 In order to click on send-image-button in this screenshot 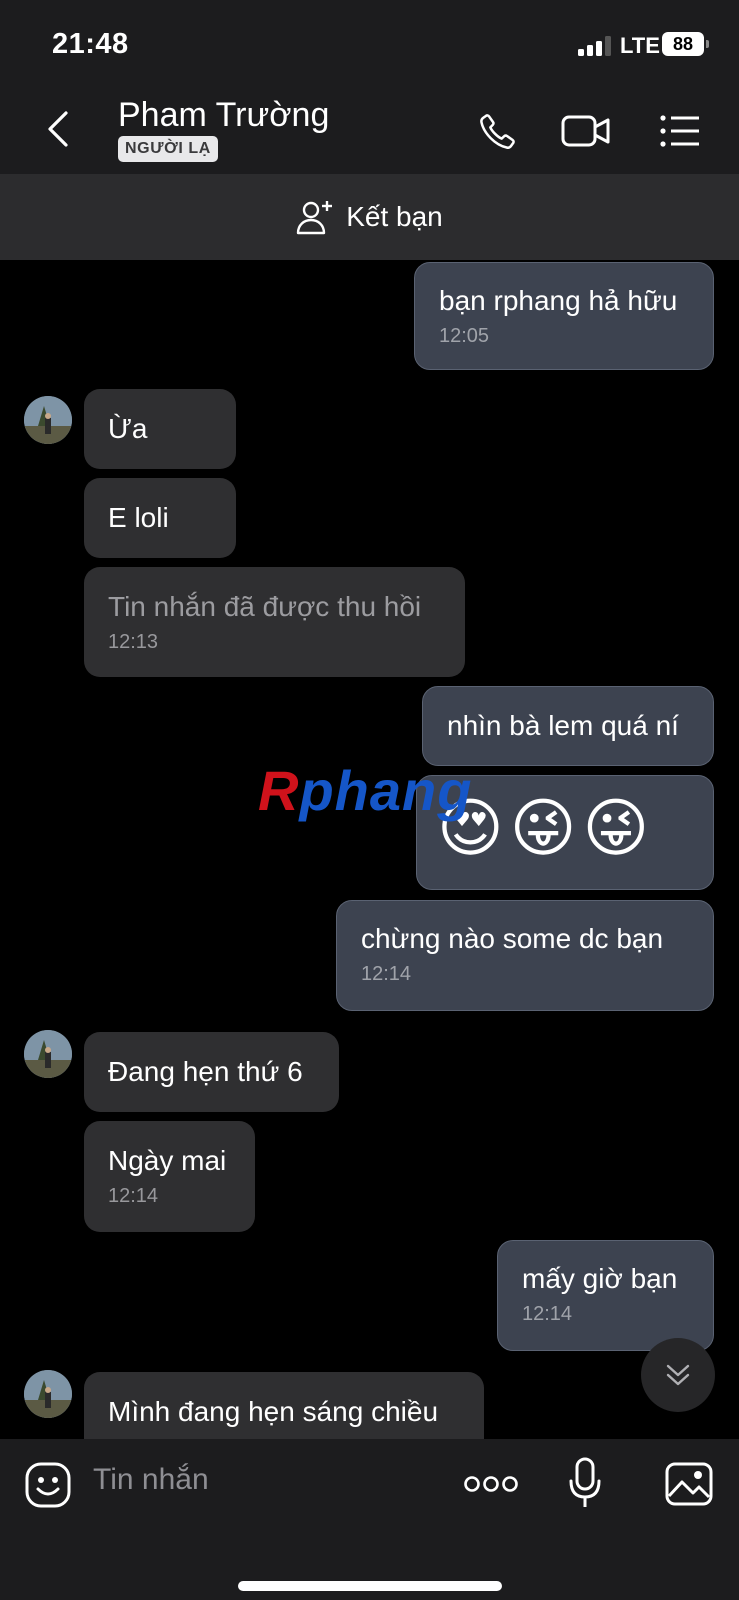, I will do `click(689, 1484)`.